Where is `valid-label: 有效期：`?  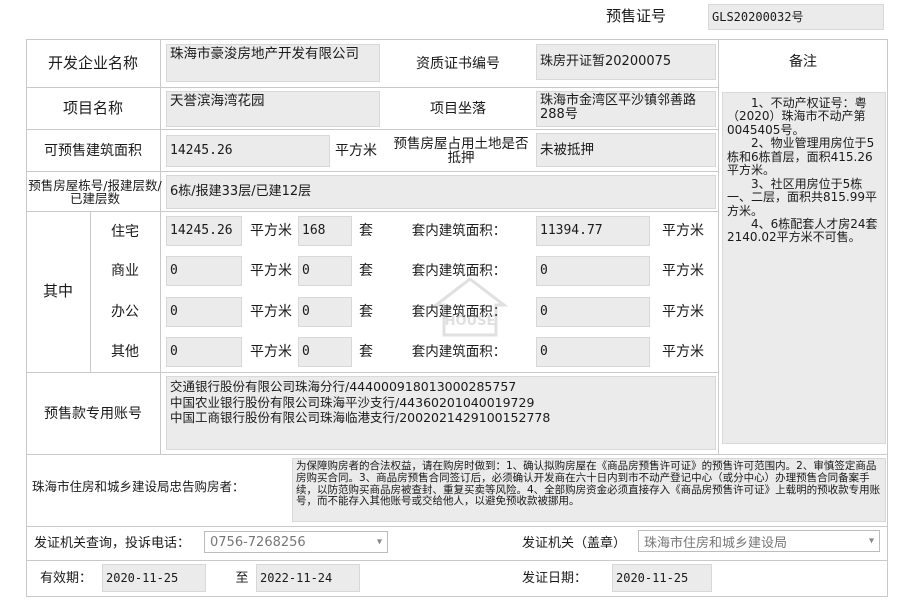
valid-label: 有效期： is located at coordinates (66, 579).